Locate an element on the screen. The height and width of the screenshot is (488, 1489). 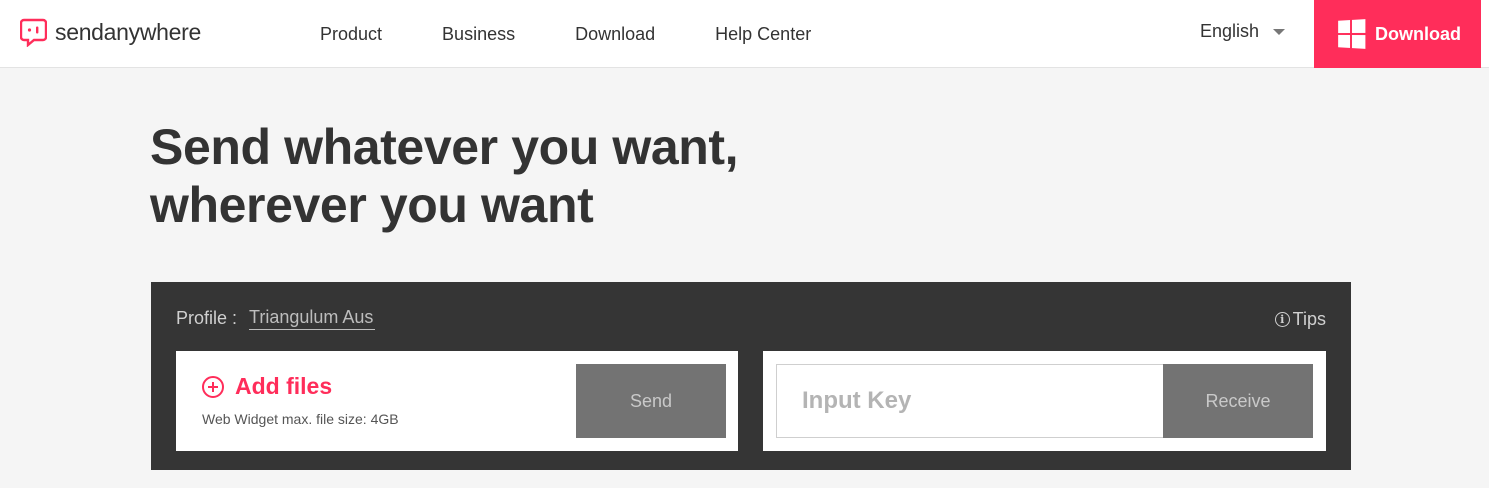
info-icon: i is located at coordinates (1282, 319).